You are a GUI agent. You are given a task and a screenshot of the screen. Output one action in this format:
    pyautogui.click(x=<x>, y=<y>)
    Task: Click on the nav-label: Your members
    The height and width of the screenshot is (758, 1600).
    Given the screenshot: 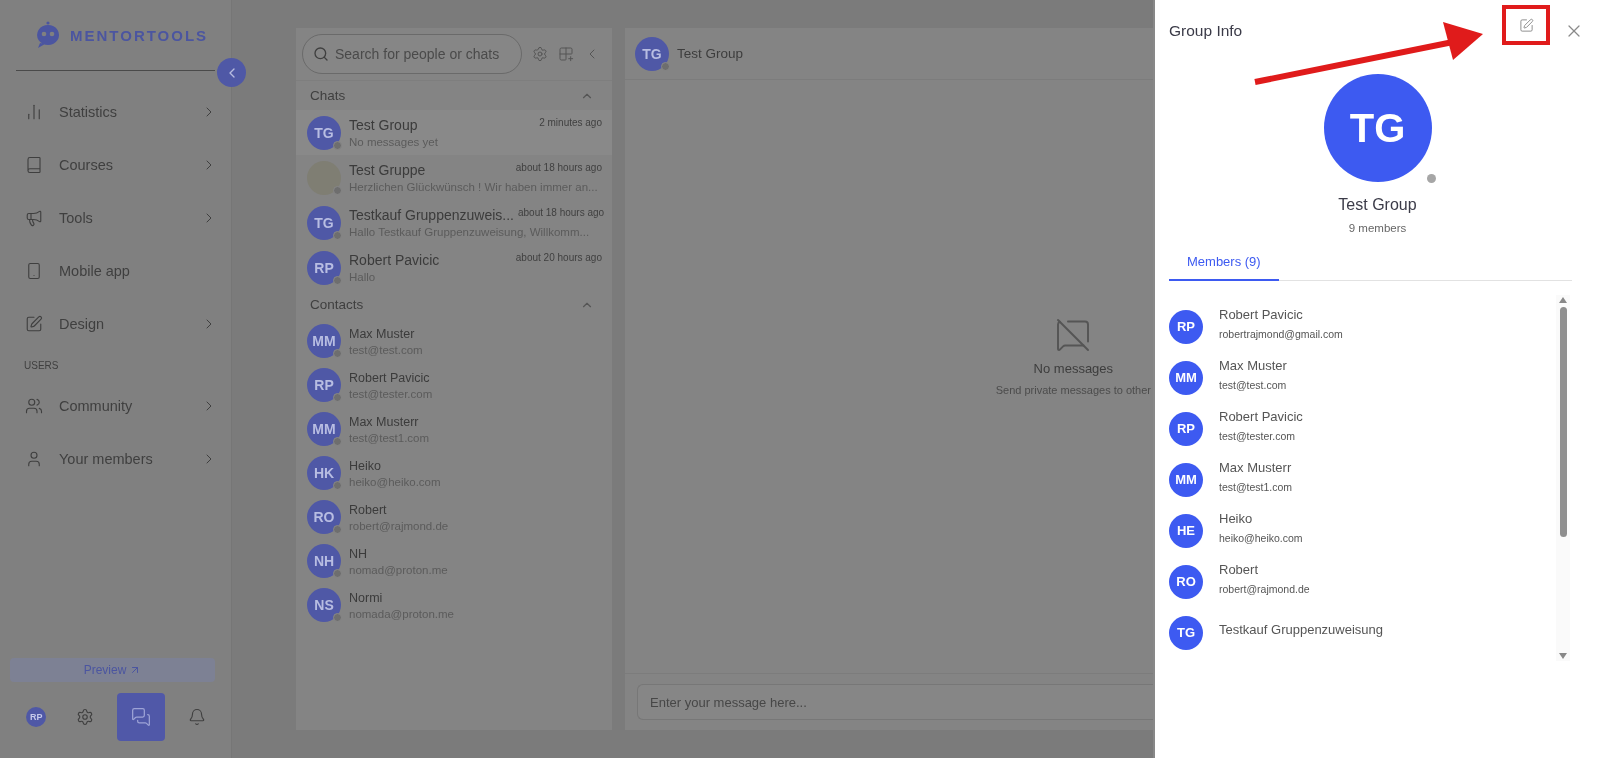 What is the action you would take?
    pyautogui.click(x=106, y=458)
    